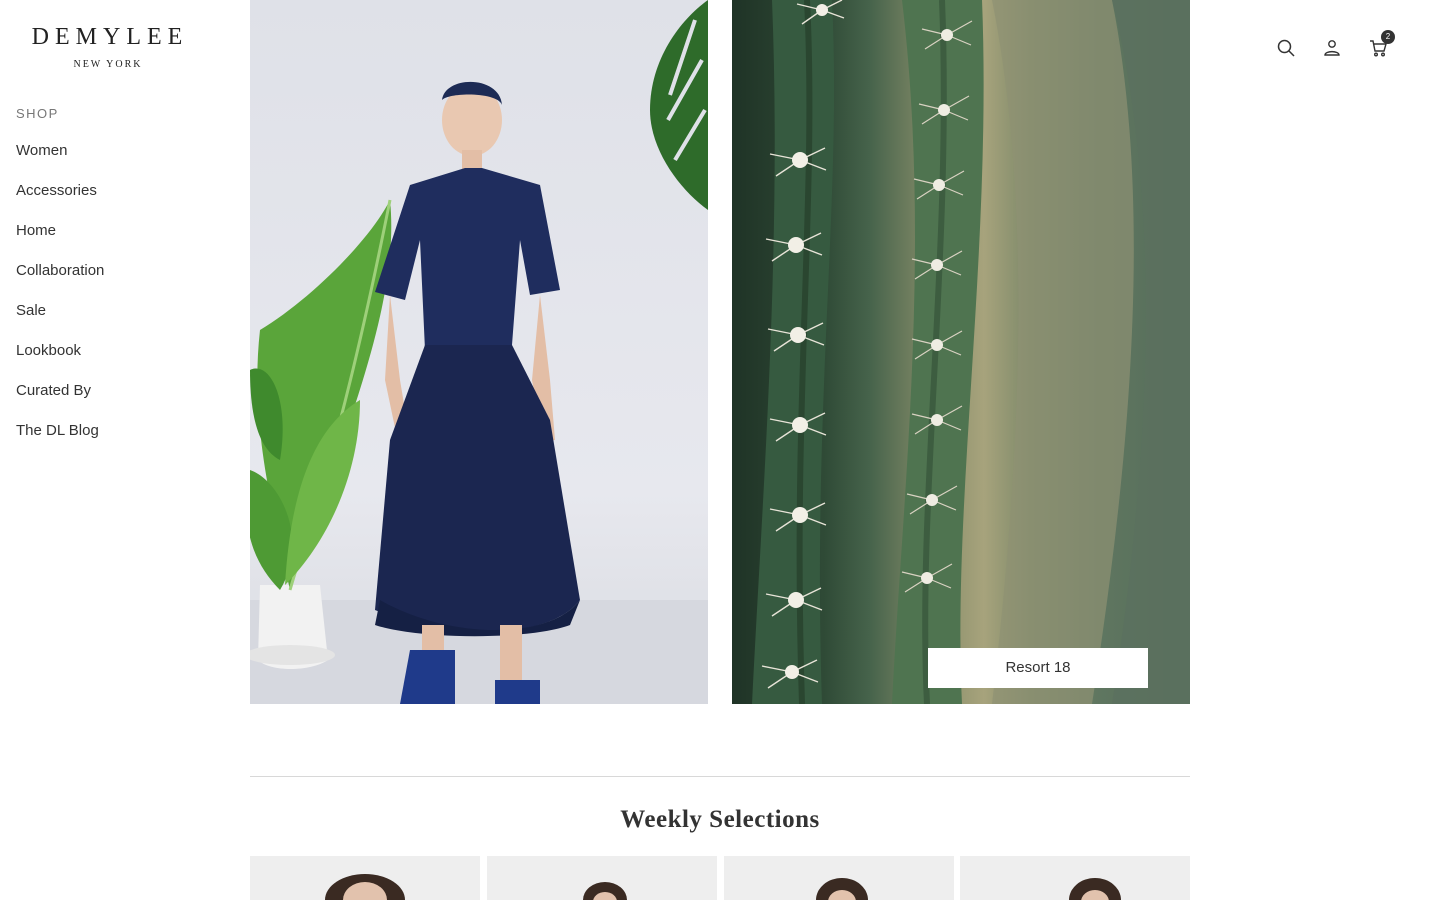  What do you see at coordinates (60, 320) in the screenshot?
I see `nav-item-sale: Sale` at bounding box center [60, 320].